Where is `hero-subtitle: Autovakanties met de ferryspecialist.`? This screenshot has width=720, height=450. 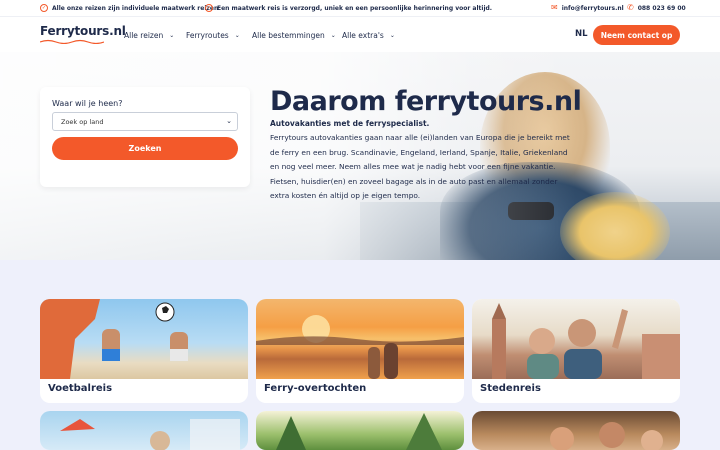
hero-subtitle: Autovakanties met de ferryspecialist. is located at coordinates (350, 123).